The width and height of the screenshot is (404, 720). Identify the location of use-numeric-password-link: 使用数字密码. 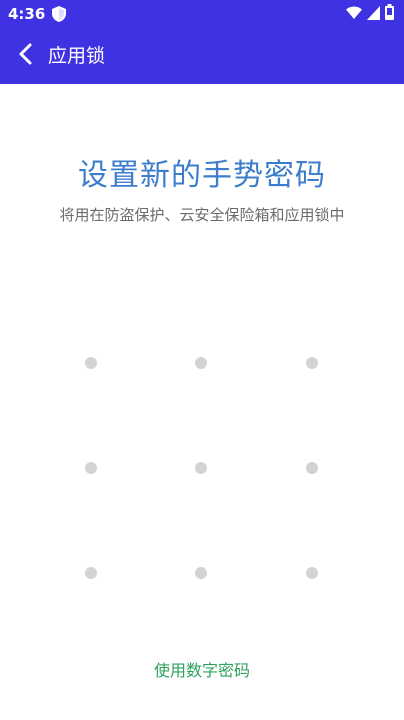
(202, 671).